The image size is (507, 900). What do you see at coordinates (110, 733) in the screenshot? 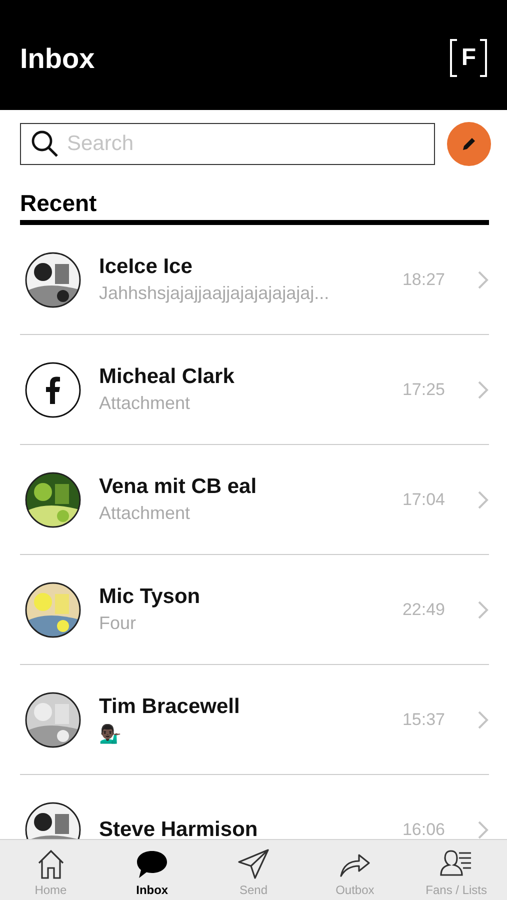
I see `message-preview: 💁🏿‍♂` at bounding box center [110, 733].